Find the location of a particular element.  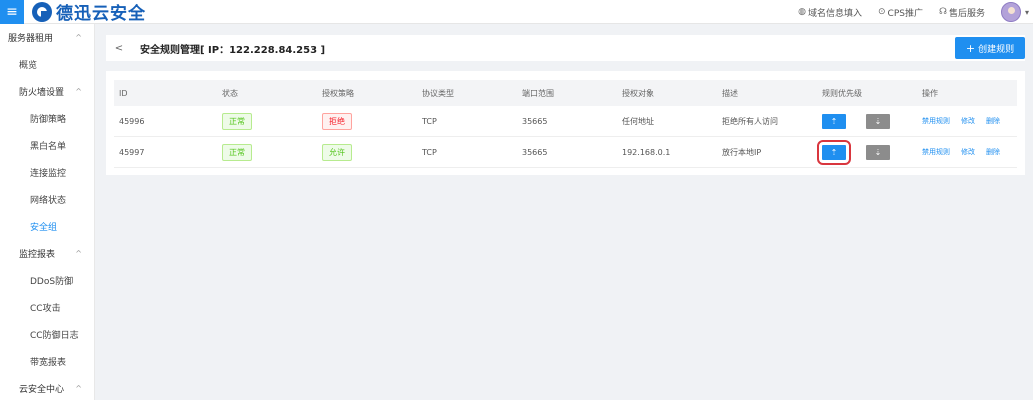

column-header-actions: 操作 is located at coordinates (930, 93).